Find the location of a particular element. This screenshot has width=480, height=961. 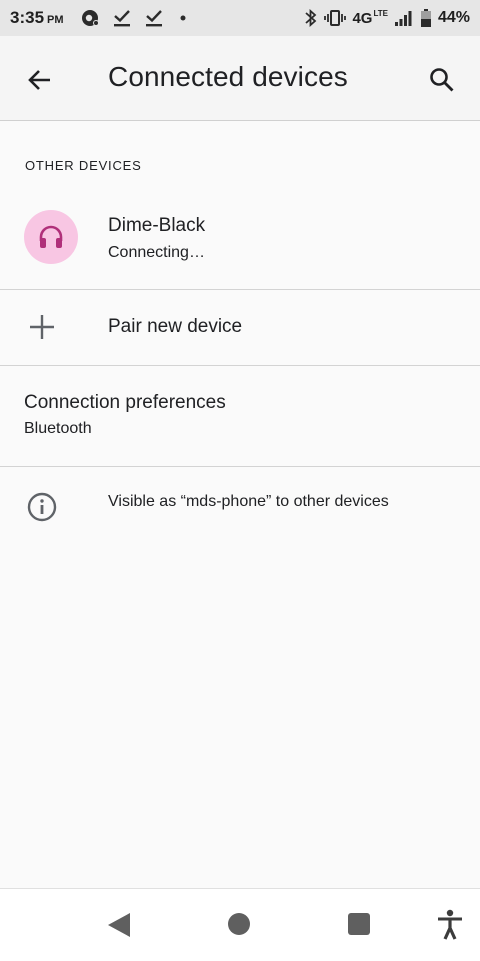

connection-preferences-subtitle: Bluetooth is located at coordinates (58, 428).